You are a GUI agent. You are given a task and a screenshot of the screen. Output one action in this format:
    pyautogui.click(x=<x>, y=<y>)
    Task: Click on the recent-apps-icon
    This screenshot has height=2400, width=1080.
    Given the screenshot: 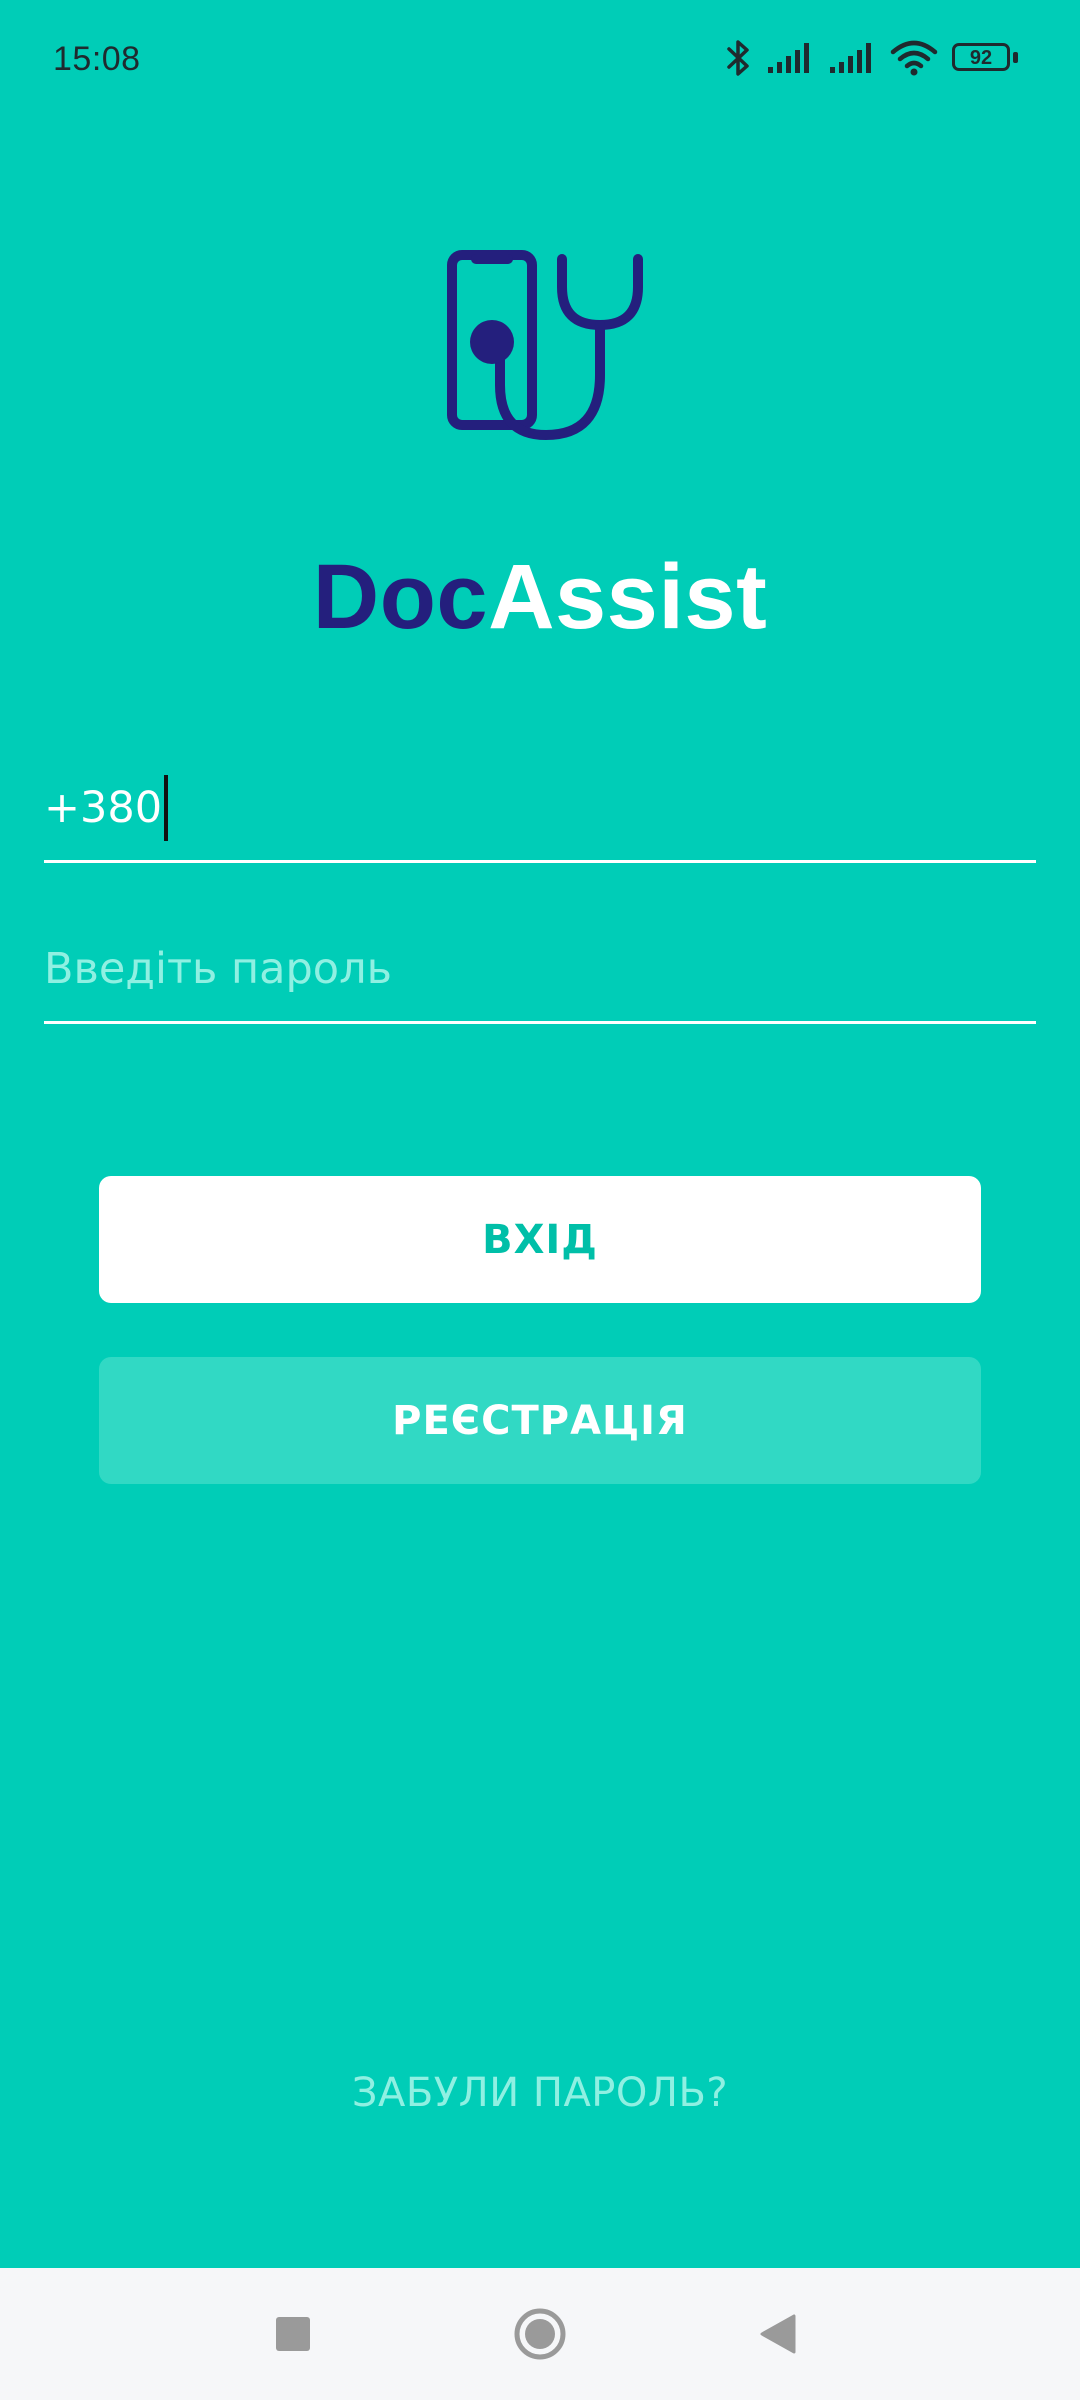 What is the action you would take?
    pyautogui.click(x=293, y=2334)
    